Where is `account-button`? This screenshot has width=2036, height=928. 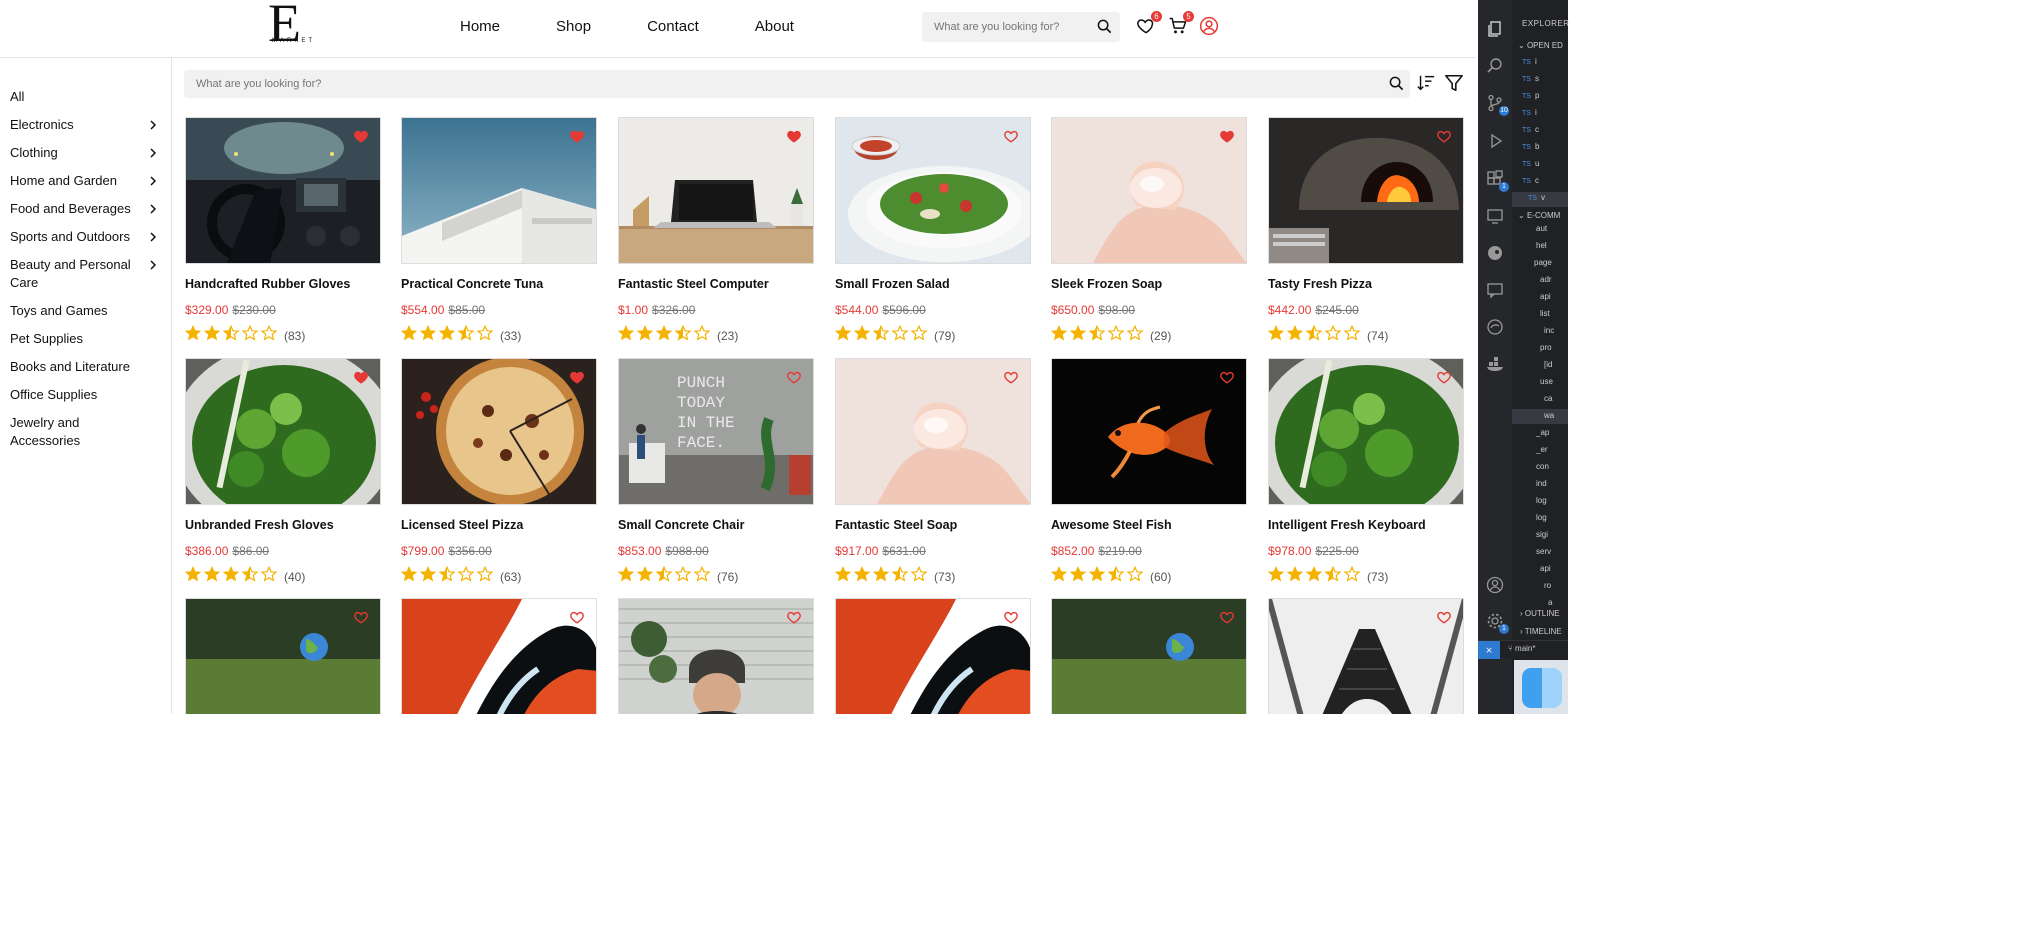
account-button is located at coordinates (1210, 27).